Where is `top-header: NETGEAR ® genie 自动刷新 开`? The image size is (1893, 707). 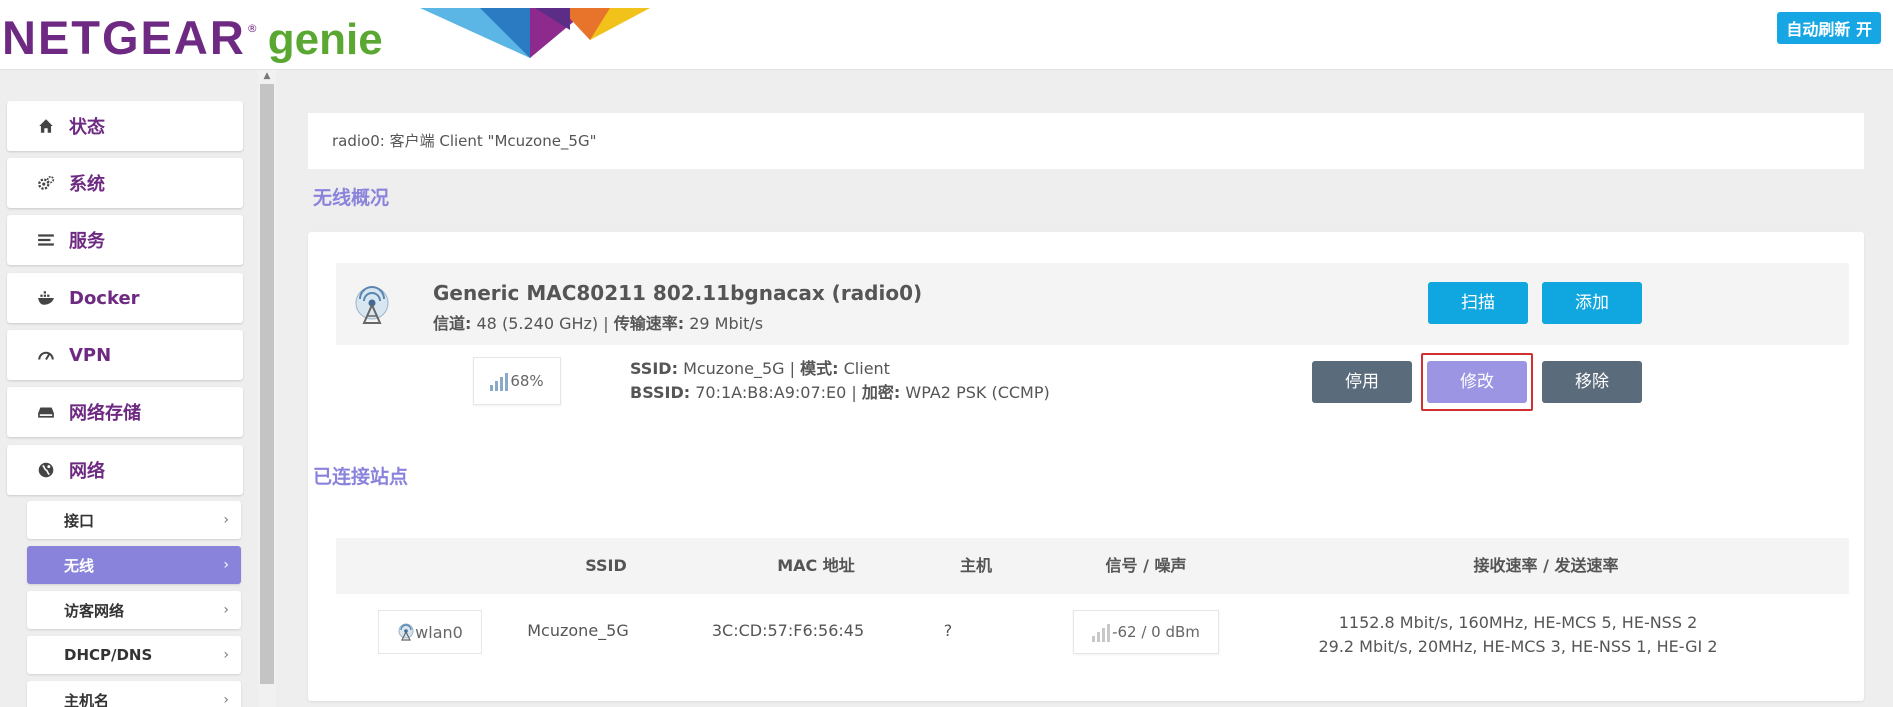
top-header: NETGEAR ® genie 自动刷新 开 is located at coordinates (946, 35).